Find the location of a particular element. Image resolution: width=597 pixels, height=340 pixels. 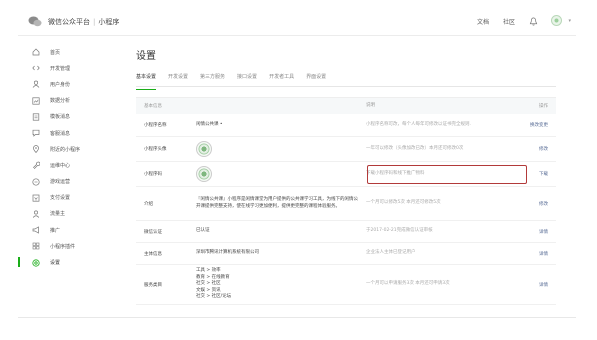

sidebar-item-label: 运维中心 is located at coordinates (60, 165).